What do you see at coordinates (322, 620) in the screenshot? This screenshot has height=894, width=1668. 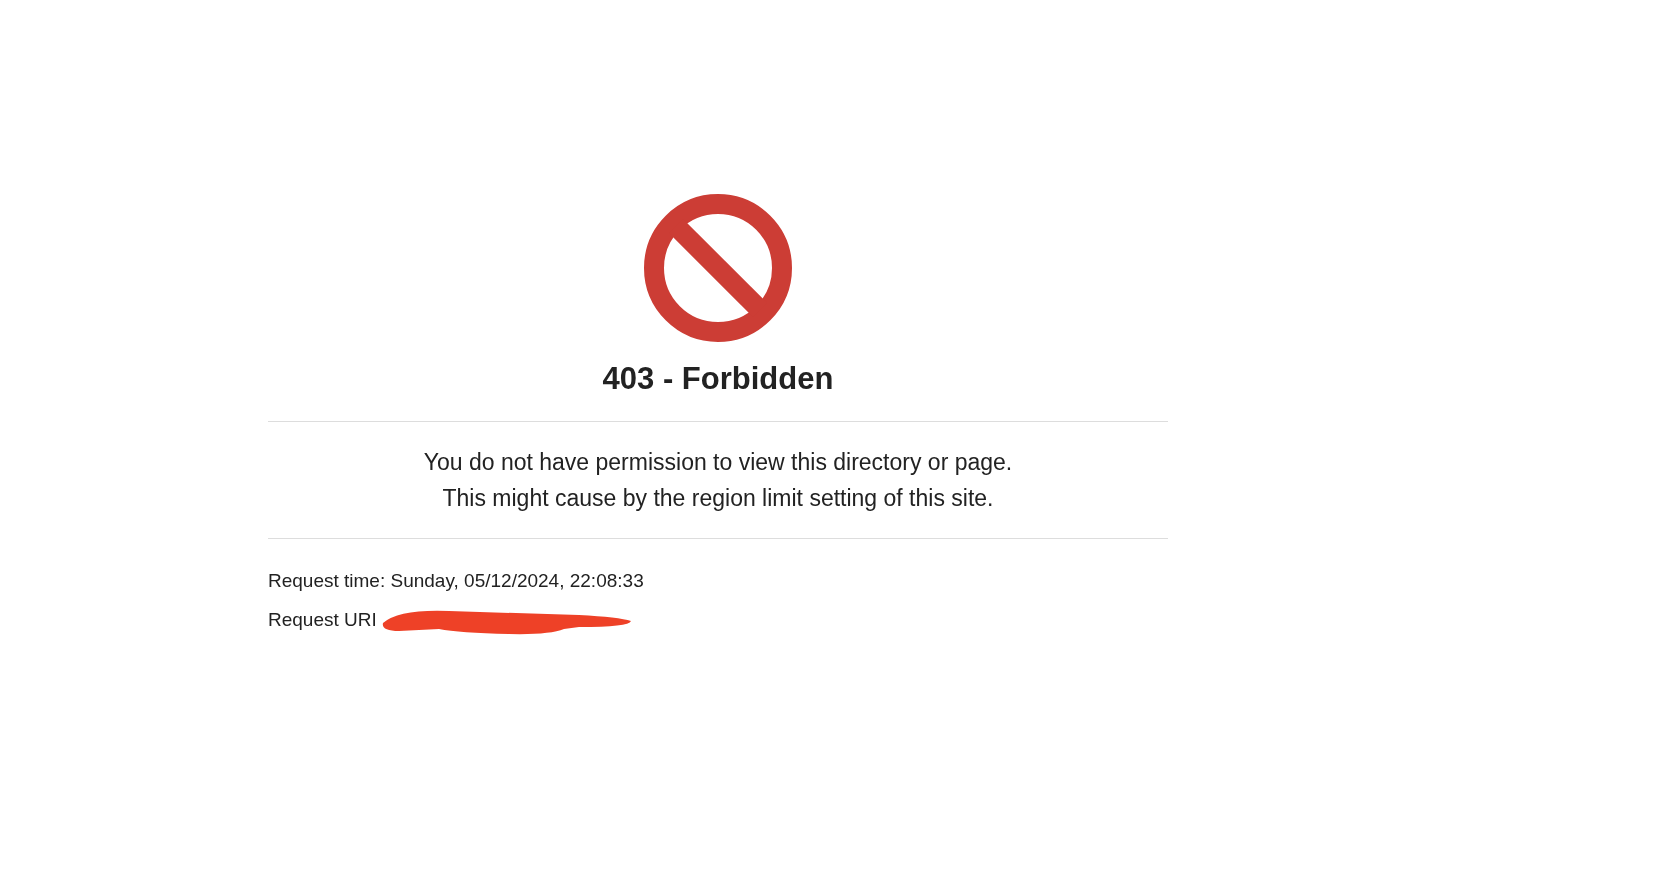 I see `request-info: Request URI` at bounding box center [322, 620].